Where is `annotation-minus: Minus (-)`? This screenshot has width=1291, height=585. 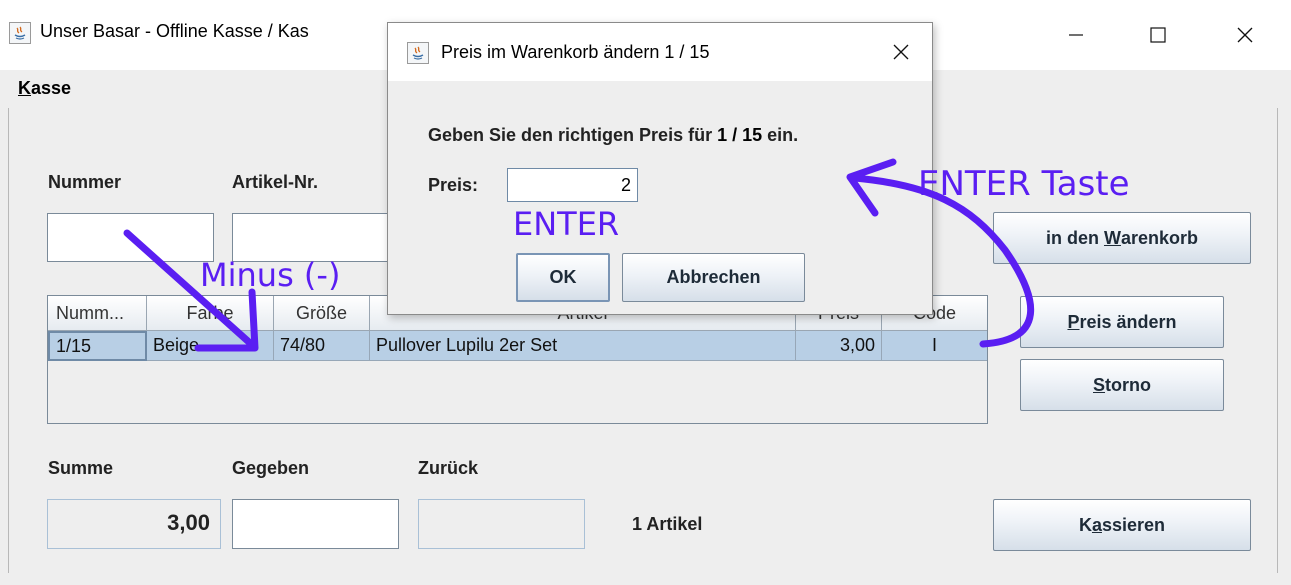 annotation-minus: Minus (-) is located at coordinates (270, 275).